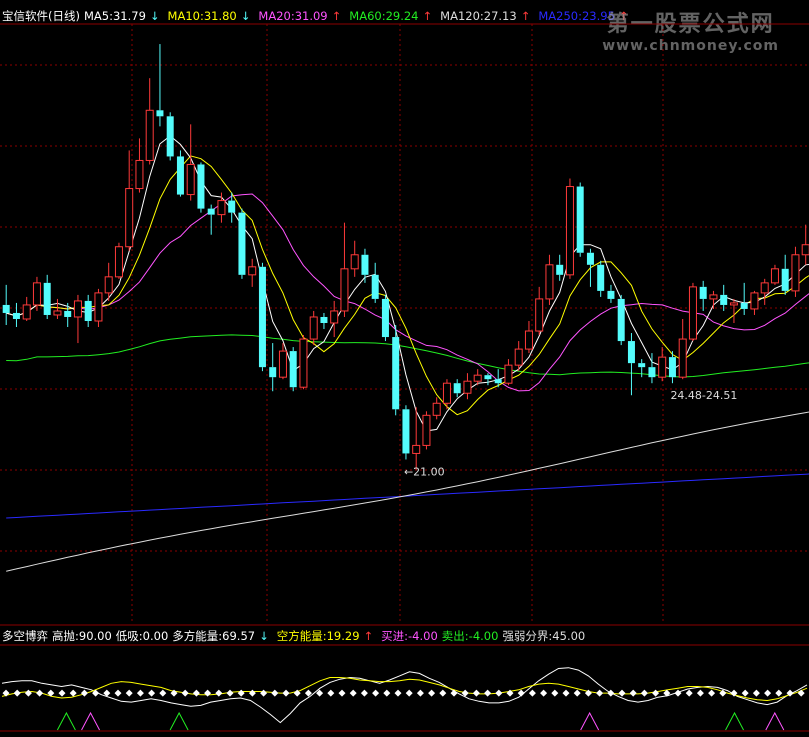 The height and width of the screenshot is (737, 809). Describe the element at coordinates (424, 471) in the screenshot. I see `price-annotation: ←21.00` at that location.